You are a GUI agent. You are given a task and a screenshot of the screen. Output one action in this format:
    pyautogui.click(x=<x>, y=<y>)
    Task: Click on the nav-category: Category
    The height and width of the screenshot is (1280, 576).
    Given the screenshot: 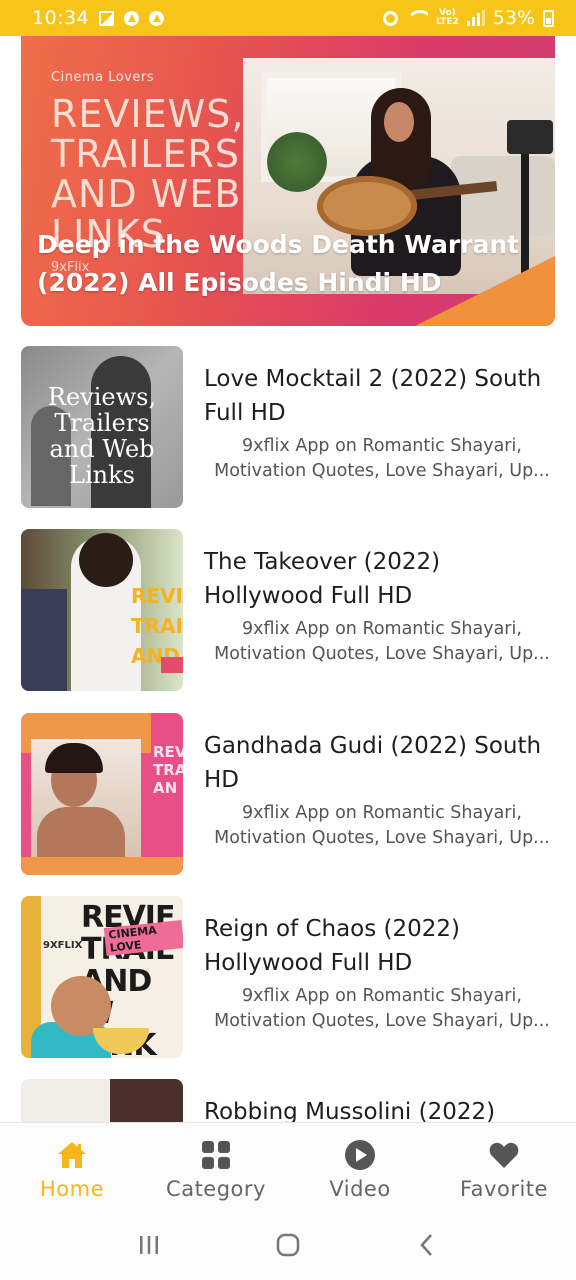 What is the action you would take?
    pyautogui.click(x=216, y=1166)
    